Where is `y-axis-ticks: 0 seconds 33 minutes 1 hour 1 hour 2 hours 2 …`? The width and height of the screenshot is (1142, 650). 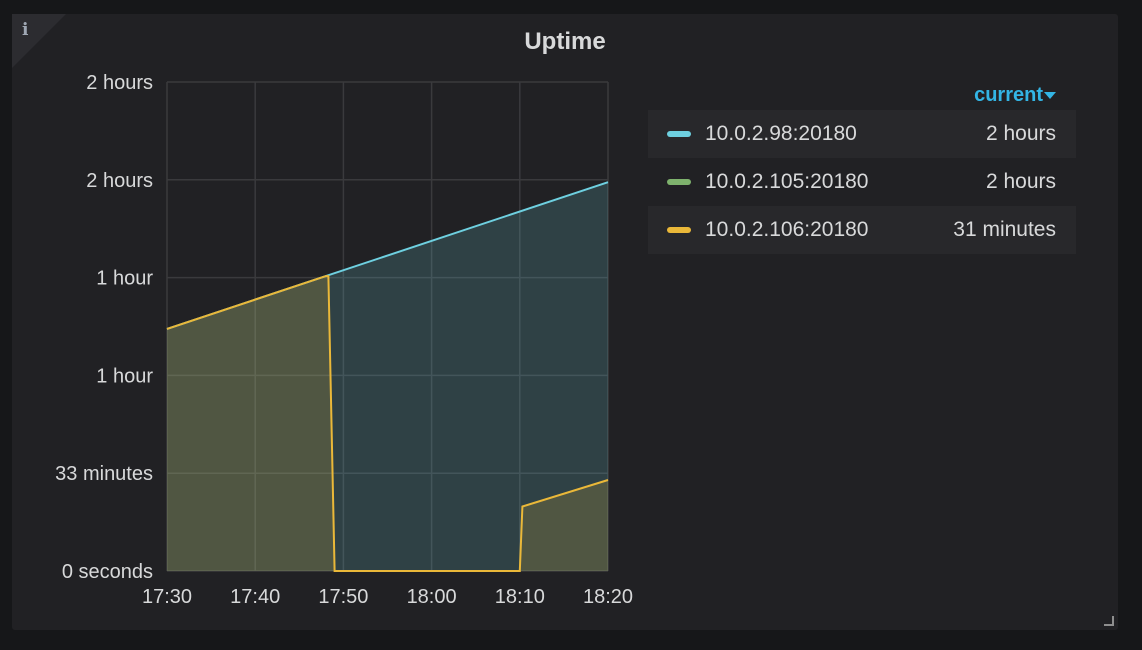 y-axis-ticks: 0 seconds 33 minutes 1 hour 1 hour 2 hours 2 … is located at coordinates (104, 327).